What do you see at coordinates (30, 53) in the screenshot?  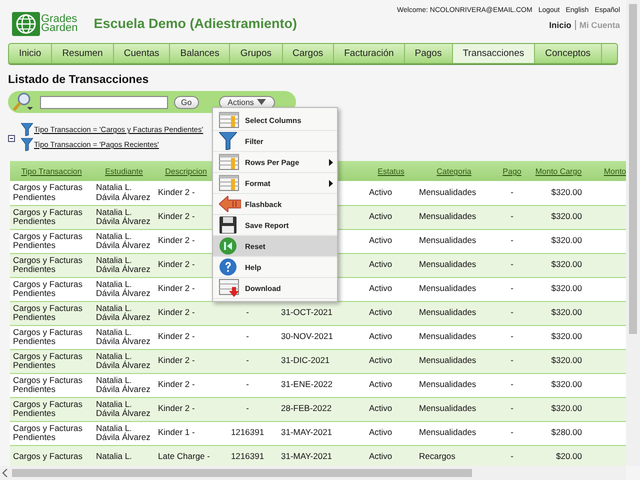 I see `nav-tab: Inicio` at bounding box center [30, 53].